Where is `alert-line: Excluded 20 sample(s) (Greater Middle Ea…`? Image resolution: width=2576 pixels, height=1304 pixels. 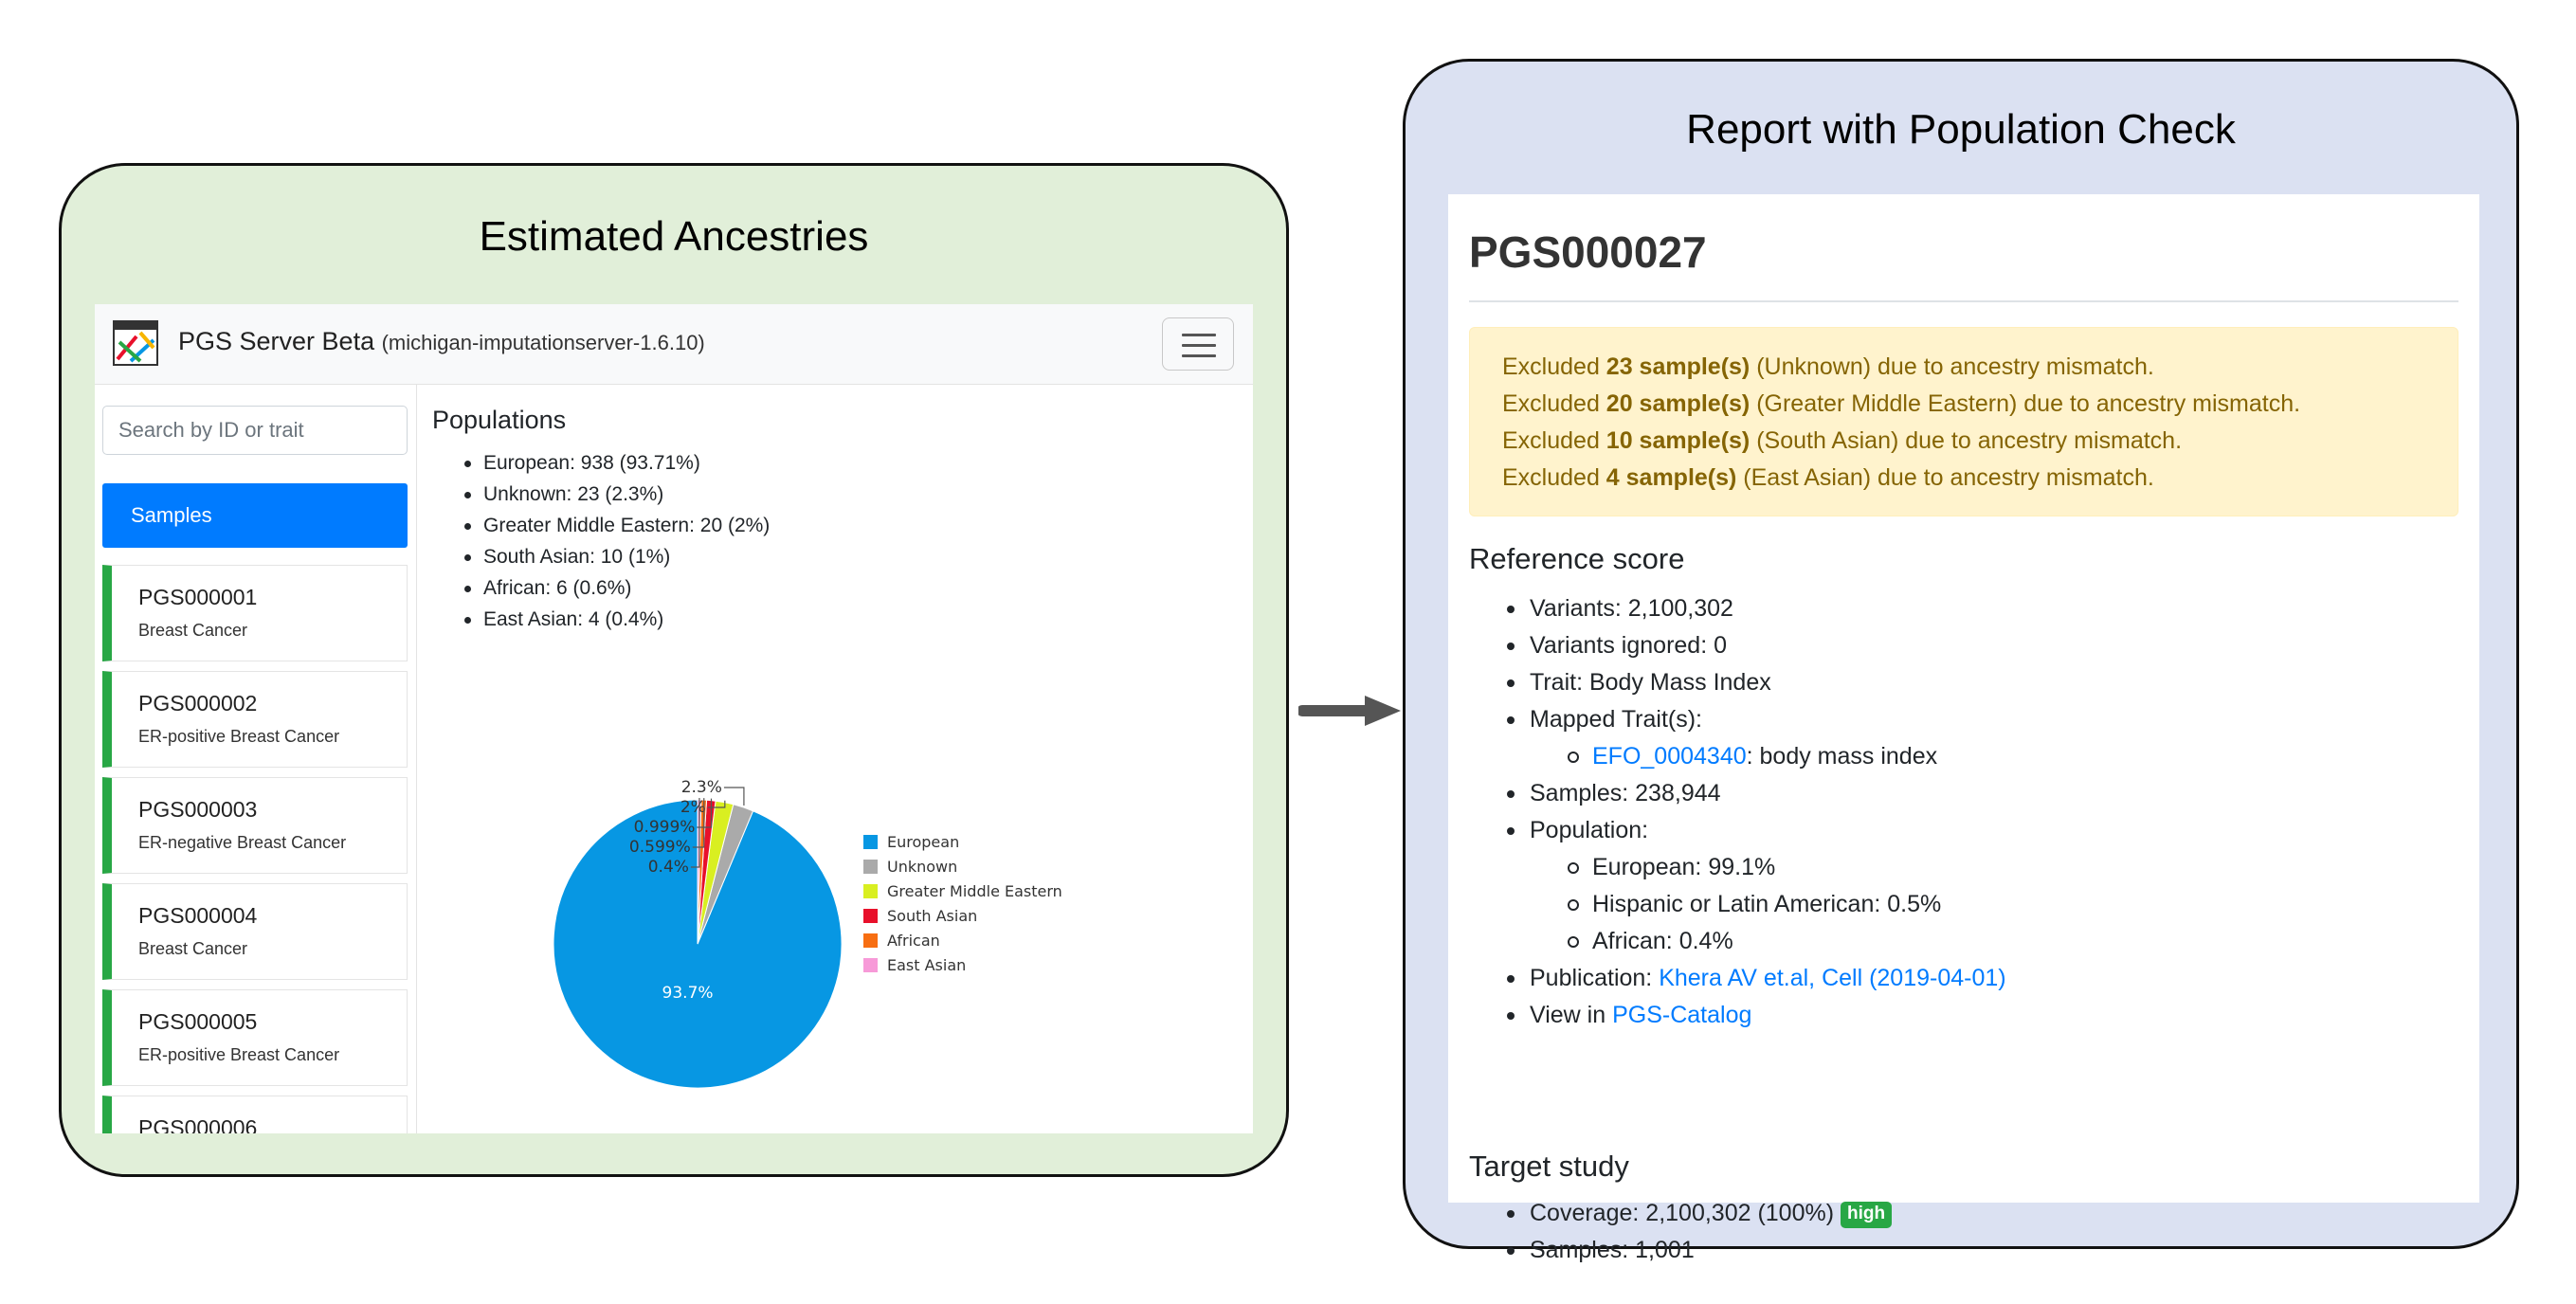 alert-line: Excluded 20 sample(s) (Greater Middle Ea… is located at coordinates (1901, 403).